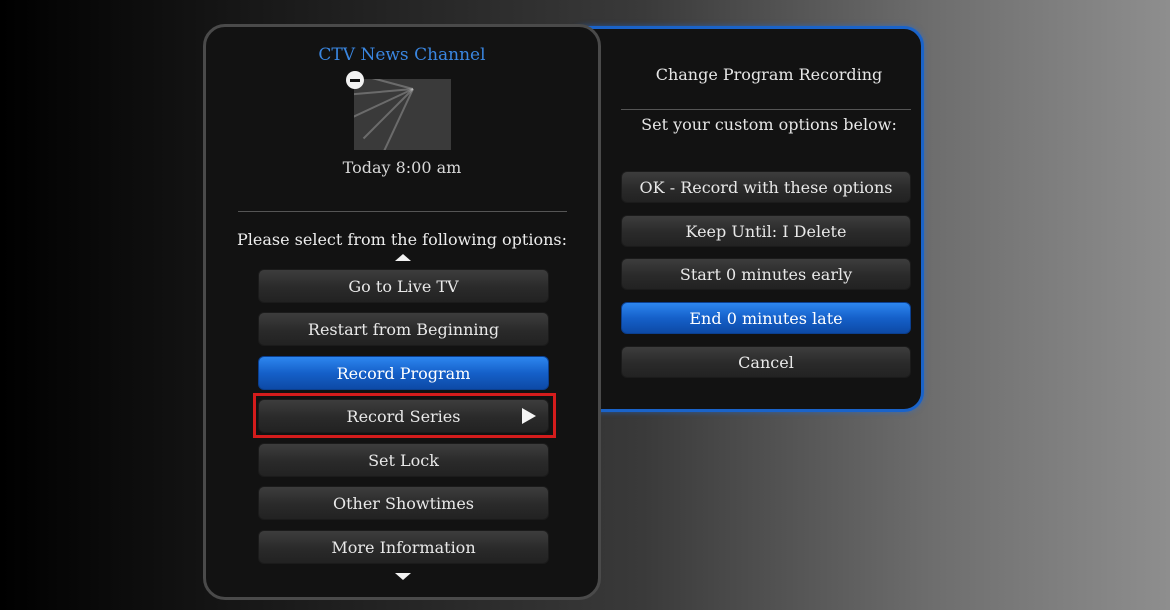 The width and height of the screenshot is (1170, 610). I want to click on start-early-button: Start 0 minutes early, so click(766, 274).